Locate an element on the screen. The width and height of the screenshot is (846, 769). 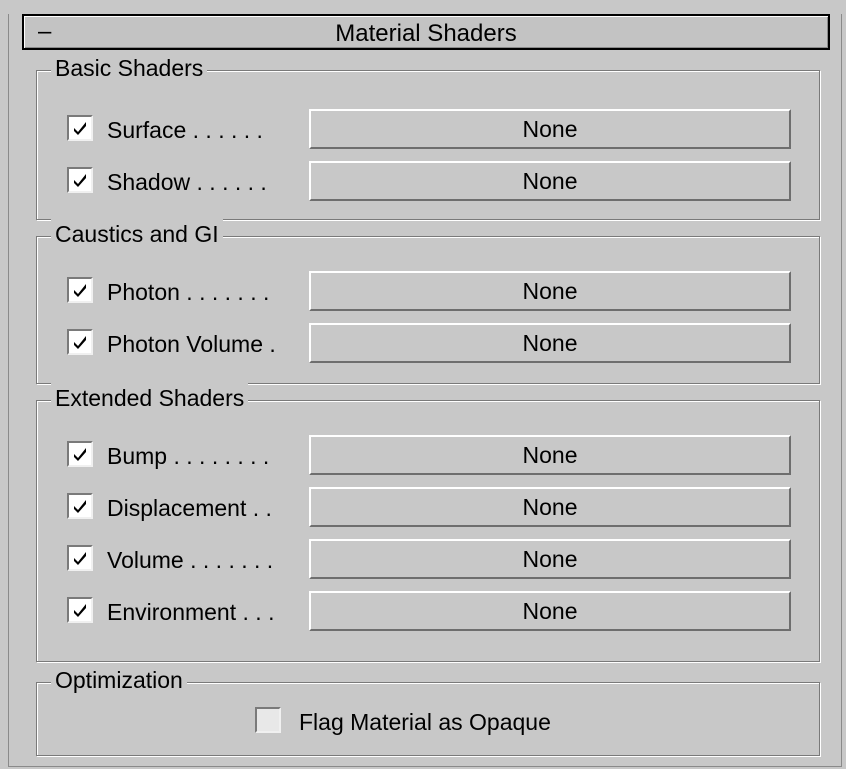
volume-label: Volume . . . . . . . is located at coordinates (190, 560).